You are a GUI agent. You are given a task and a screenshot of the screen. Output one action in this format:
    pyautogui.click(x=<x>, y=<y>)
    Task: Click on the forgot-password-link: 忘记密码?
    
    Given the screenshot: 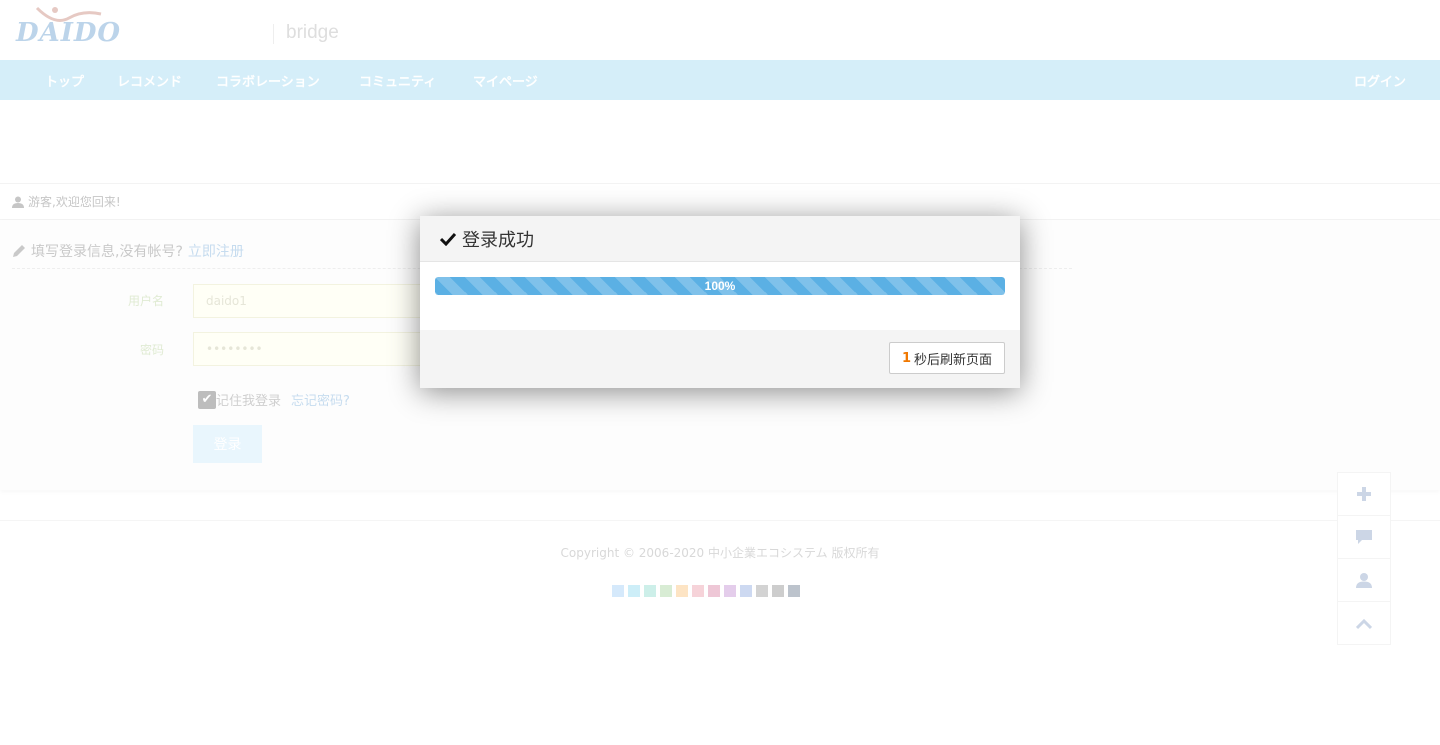 What is the action you would take?
    pyautogui.click(x=320, y=399)
    